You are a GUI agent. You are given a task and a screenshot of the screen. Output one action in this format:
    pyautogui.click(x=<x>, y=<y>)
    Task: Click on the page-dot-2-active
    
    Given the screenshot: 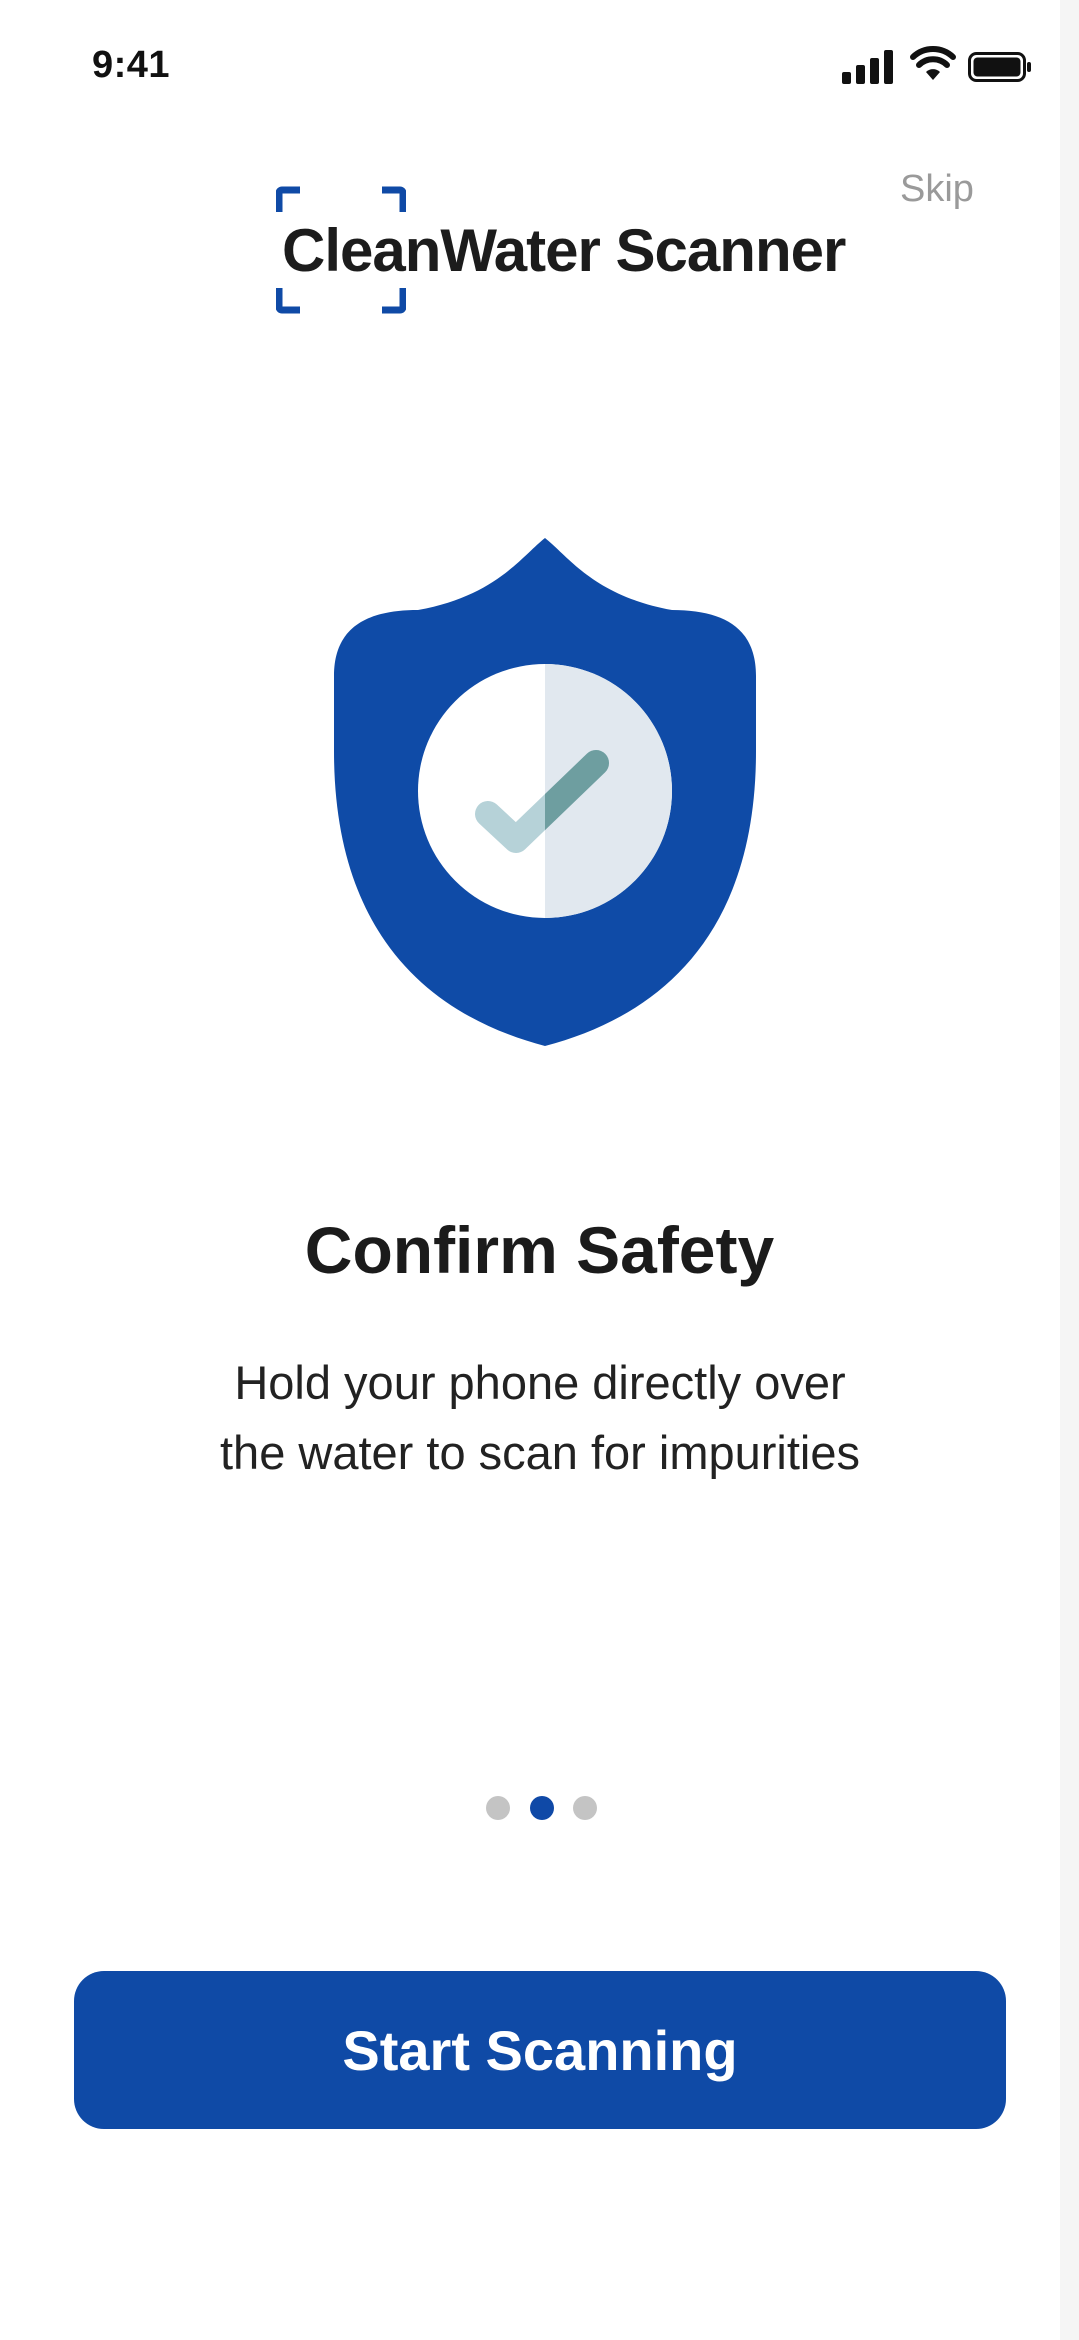 What is the action you would take?
    pyautogui.click(x=542, y=1808)
    